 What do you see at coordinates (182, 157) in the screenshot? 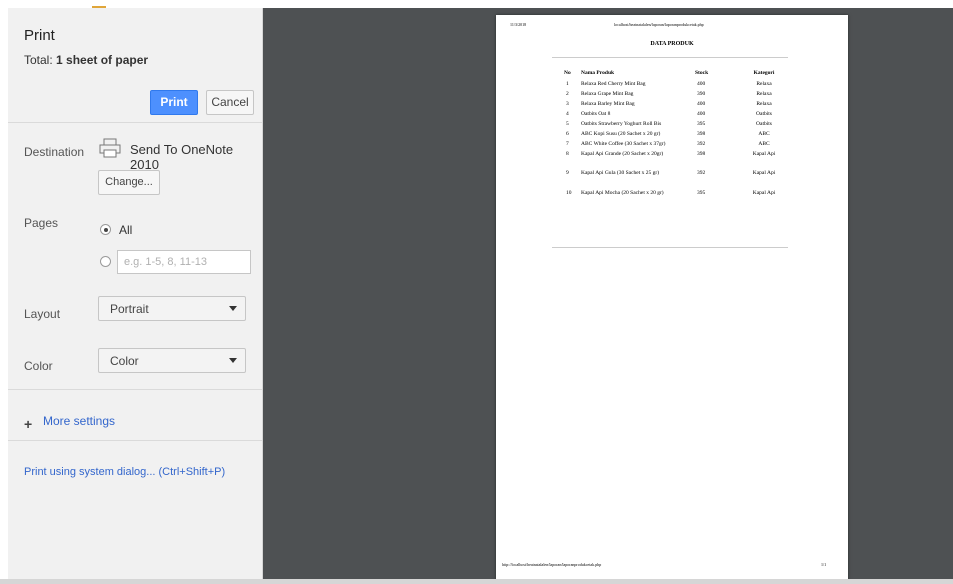
I see `destination-name: Send To OneNote 2010` at bounding box center [182, 157].